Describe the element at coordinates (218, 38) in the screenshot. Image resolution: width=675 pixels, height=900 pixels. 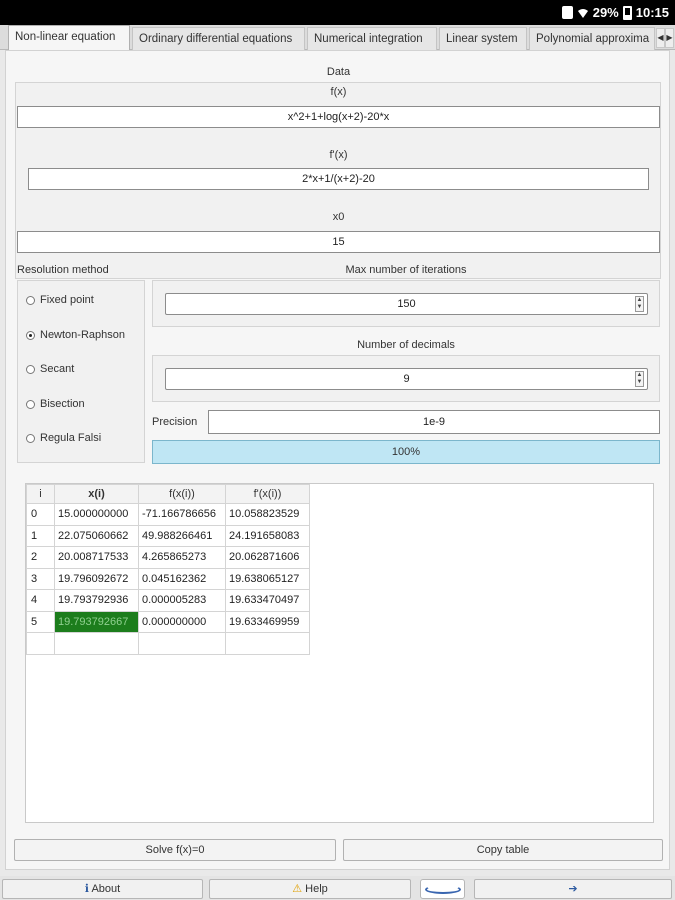
I see `tab-ordinary-differential-equations: Ordinary differential equations` at that location.